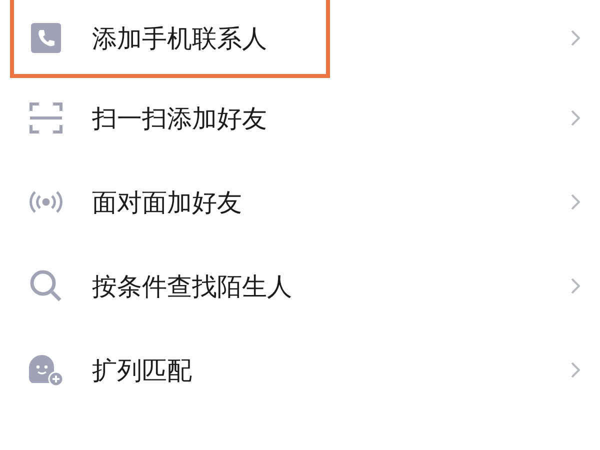  I want to click on ghost-plus-icon, so click(46, 370).